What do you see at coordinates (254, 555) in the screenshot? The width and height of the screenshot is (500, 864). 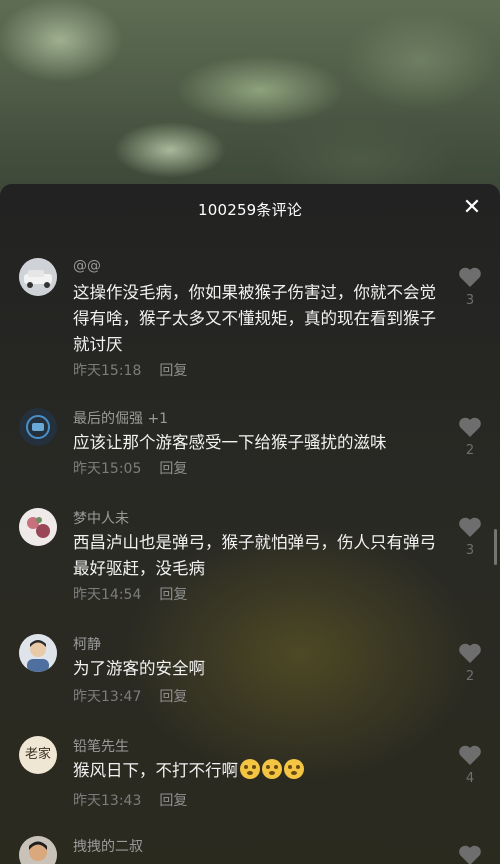 I see `comment-text: 西昌泸山也是弹弓，猴子就怕弹弓，伤人只有弹弓最好驱赶，没毛病` at bounding box center [254, 555].